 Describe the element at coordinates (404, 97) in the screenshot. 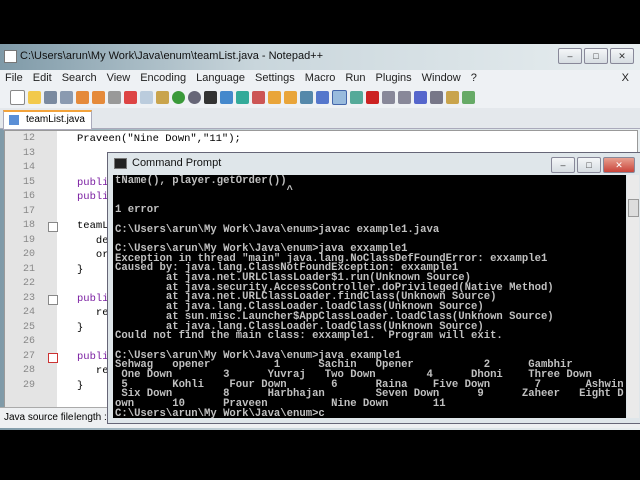

I see `play-macro-icon` at that location.